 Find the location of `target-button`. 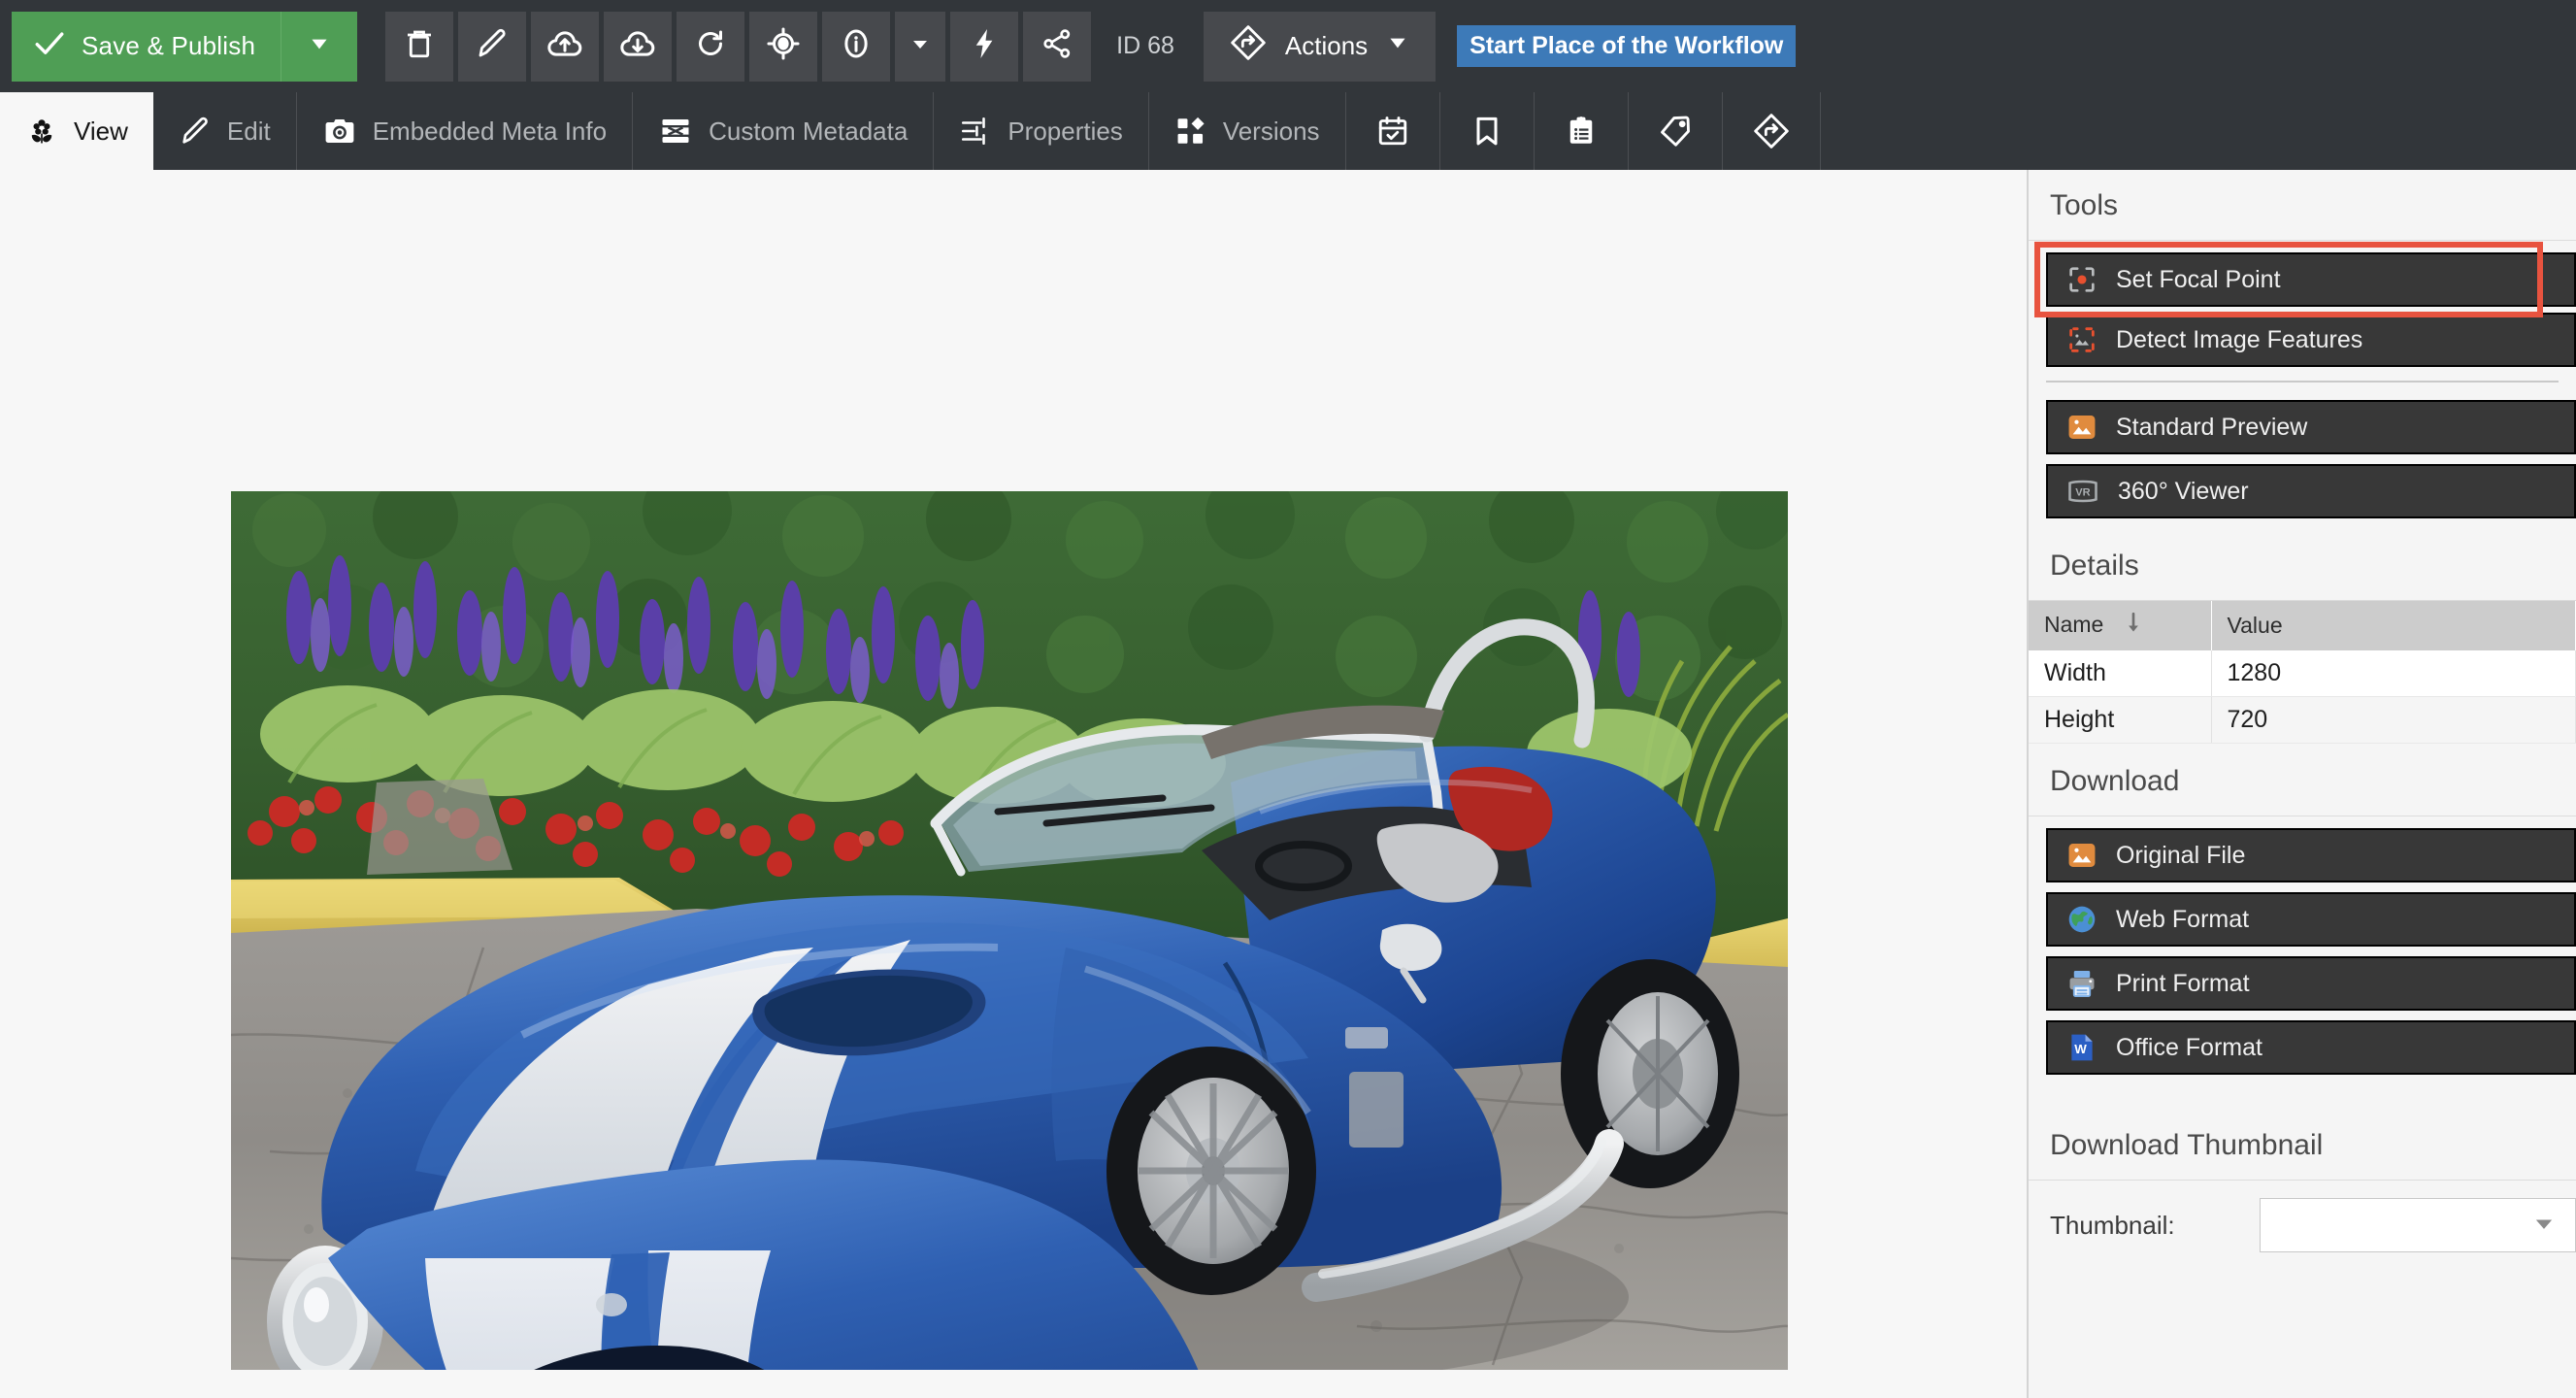

target-button is located at coordinates (783, 46).